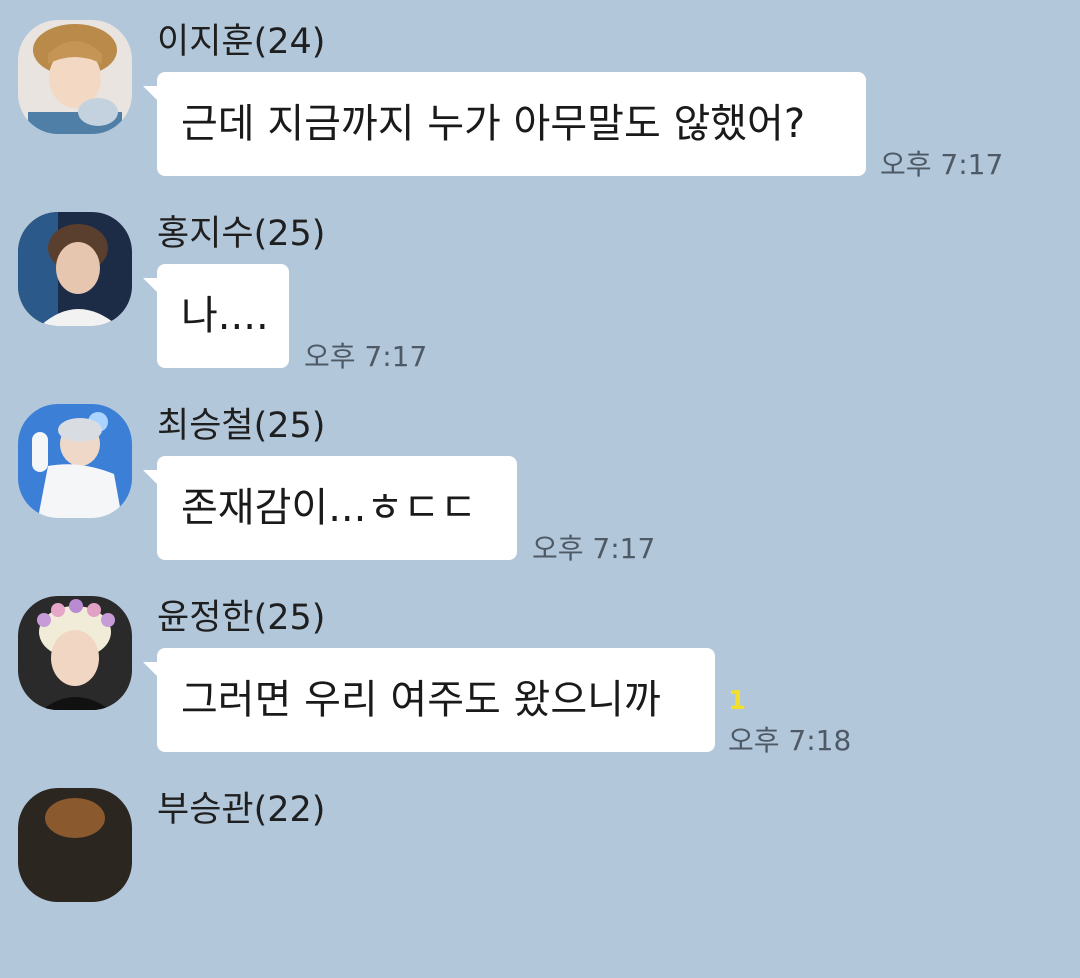  I want to click on message-bubble: 존재감이...ㅎㄷㄷ, so click(330, 508).